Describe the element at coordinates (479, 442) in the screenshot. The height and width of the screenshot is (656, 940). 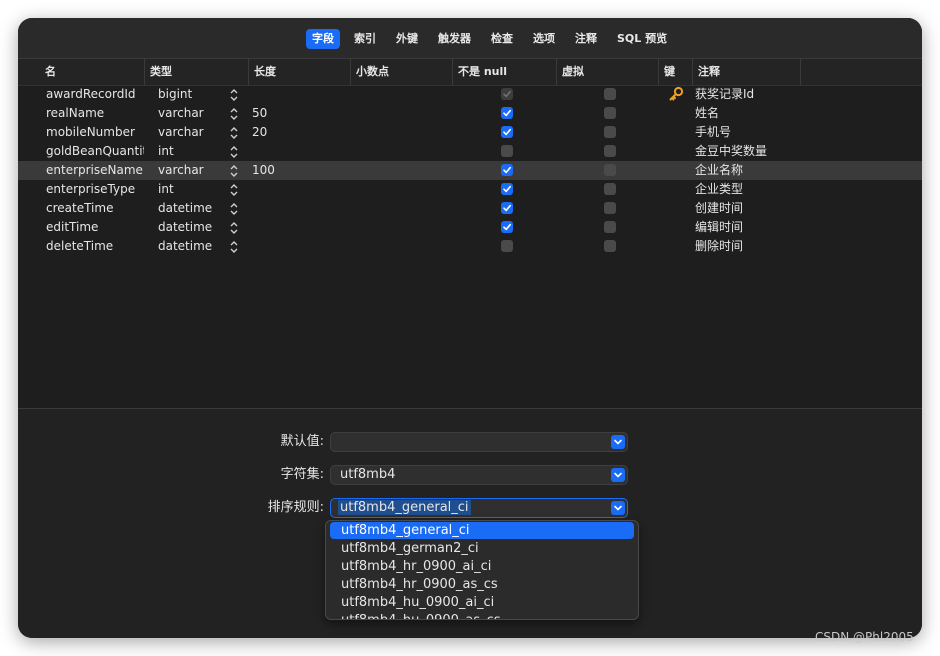
I see `default-value-select` at that location.